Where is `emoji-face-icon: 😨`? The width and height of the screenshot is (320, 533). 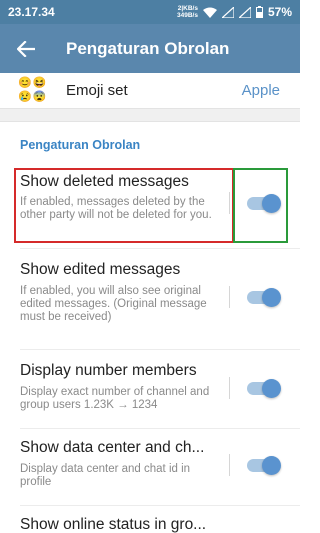
emoji-face-icon: 😨 is located at coordinates (39, 97).